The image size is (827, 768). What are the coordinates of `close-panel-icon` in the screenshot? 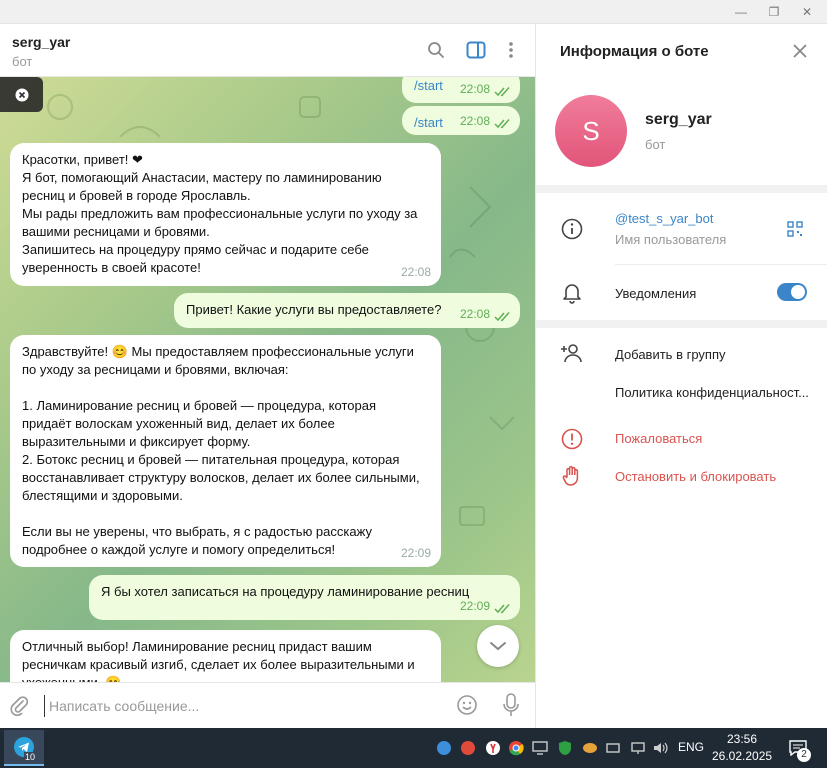 It's located at (800, 52).